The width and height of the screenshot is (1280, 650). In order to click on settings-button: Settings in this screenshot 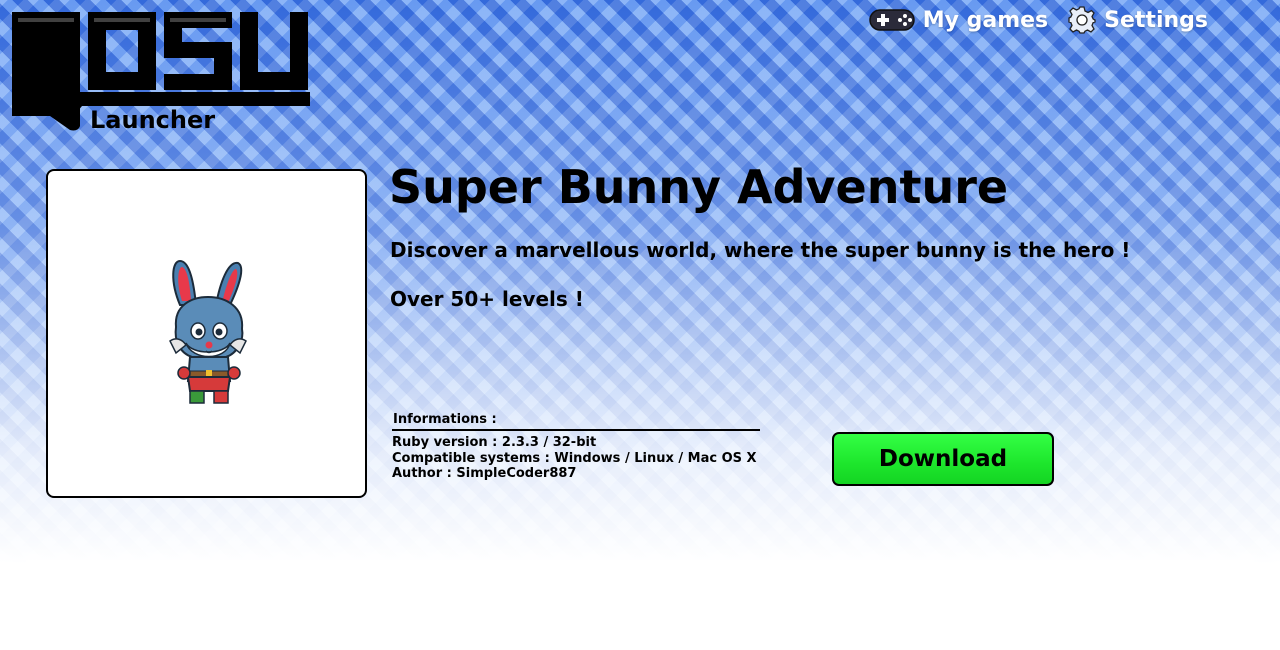, I will do `click(1138, 20)`.